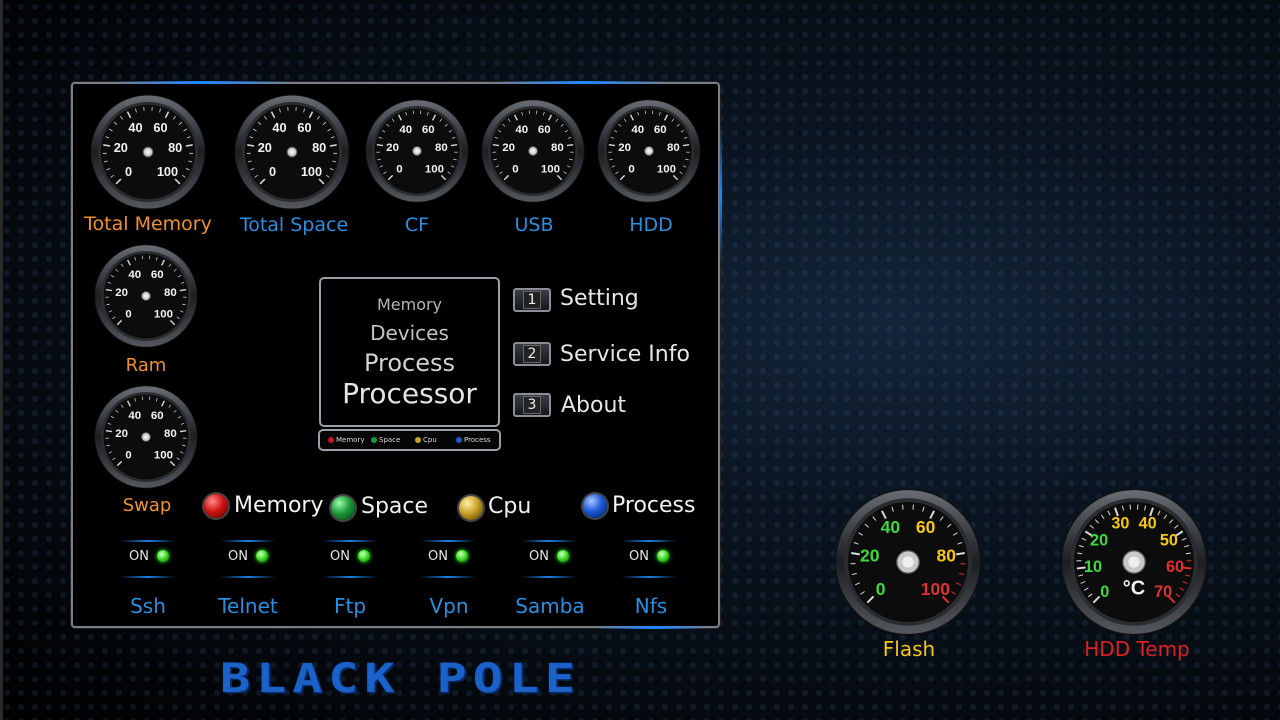 The width and height of the screenshot is (1280, 720). Describe the element at coordinates (340, 556) in the screenshot. I see `ftp-on-text: ON` at that location.